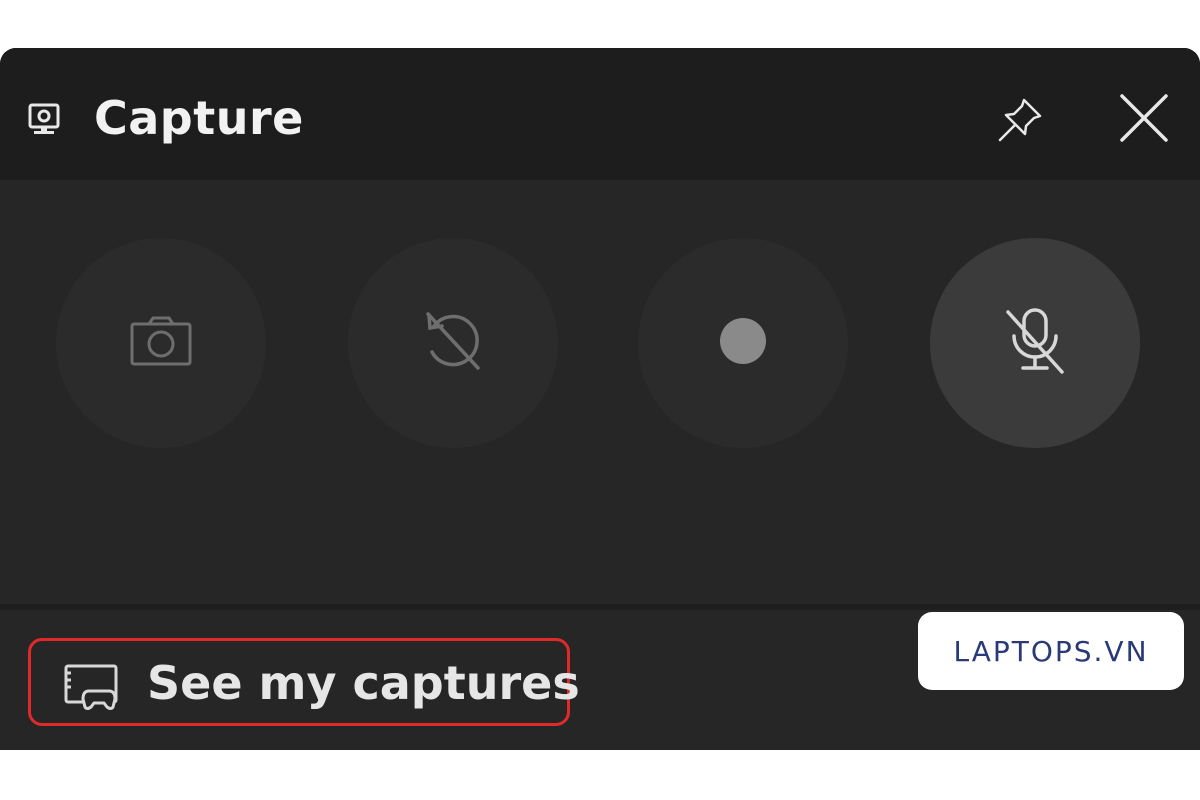  What do you see at coordinates (91, 687) in the screenshot?
I see `gallery-controller-icon` at bounding box center [91, 687].